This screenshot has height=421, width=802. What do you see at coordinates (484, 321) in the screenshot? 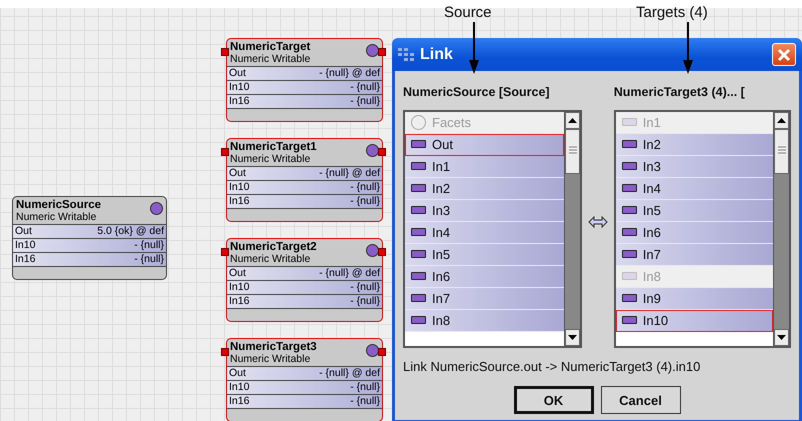
I see `list-item: In8` at bounding box center [484, 321].